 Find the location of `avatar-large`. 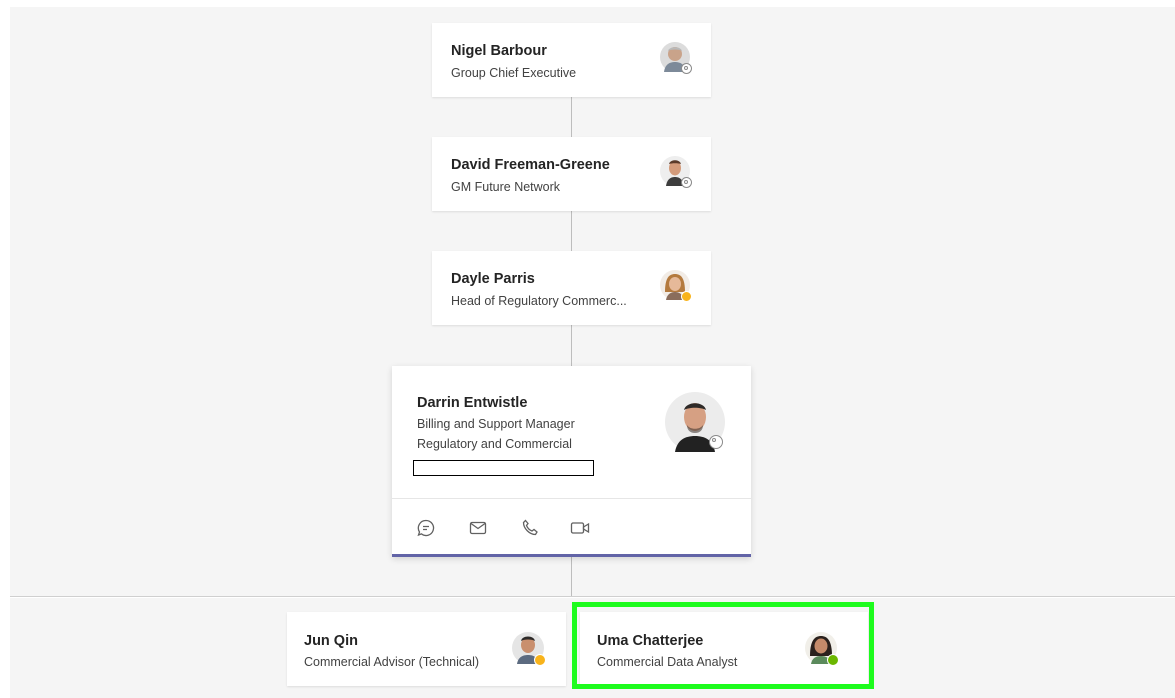

avatar-large is located at coordinates (695, 422).